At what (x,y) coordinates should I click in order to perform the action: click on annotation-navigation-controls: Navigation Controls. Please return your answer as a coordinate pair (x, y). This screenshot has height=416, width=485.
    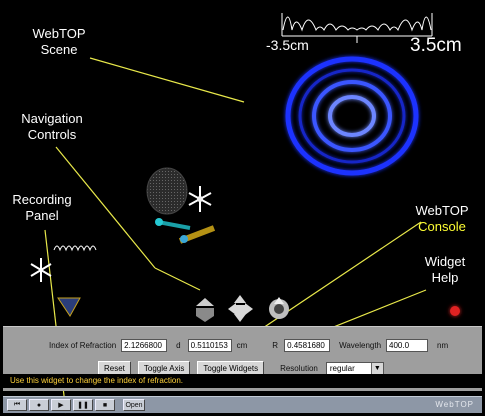
    Looking at the image, I should click on (52, 127).